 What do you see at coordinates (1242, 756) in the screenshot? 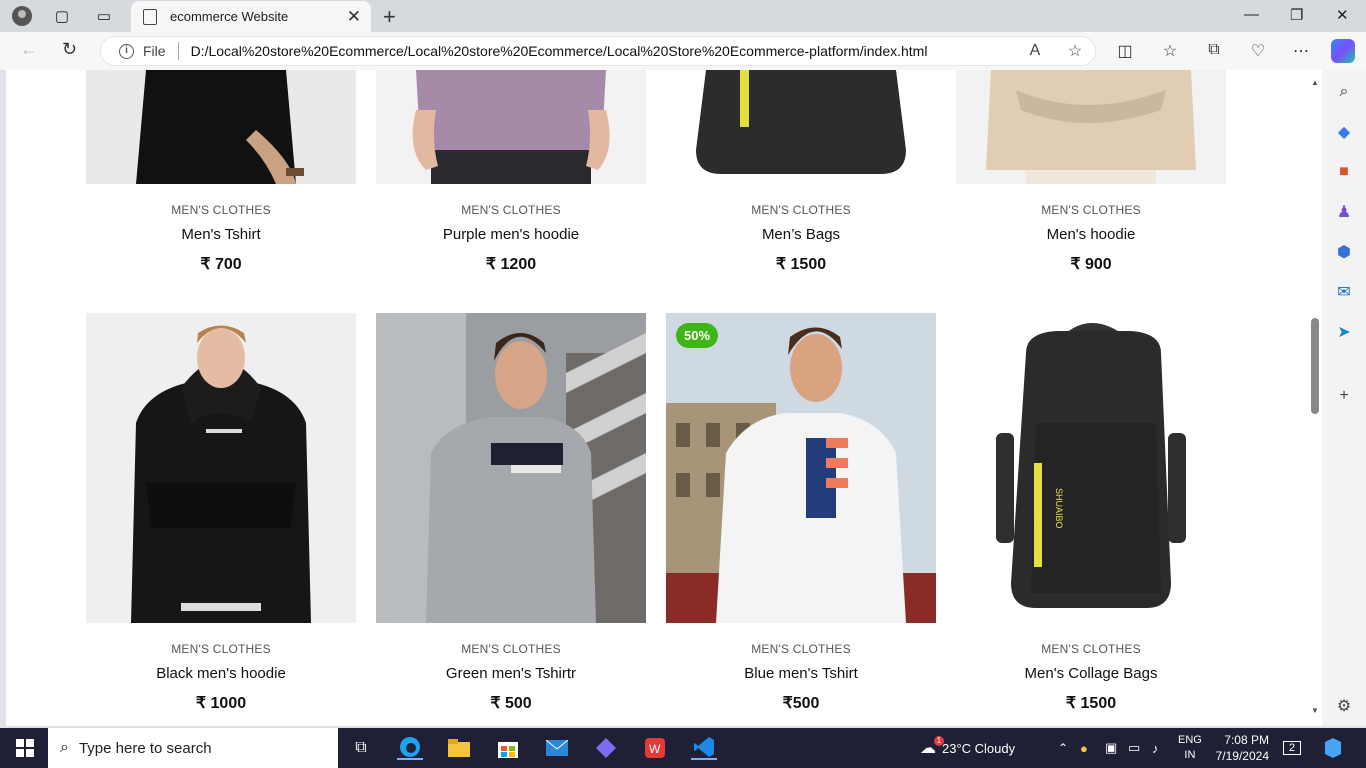
I see `date-text: 7/19/2024` at bounding box center [1242, 756].